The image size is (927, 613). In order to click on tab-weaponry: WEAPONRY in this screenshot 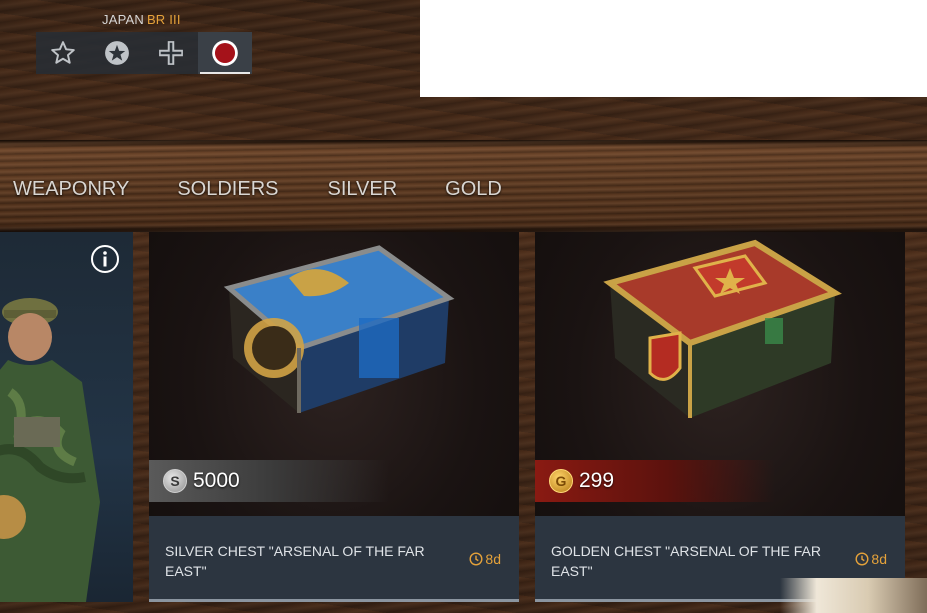, I will do `click(71, 194)`.